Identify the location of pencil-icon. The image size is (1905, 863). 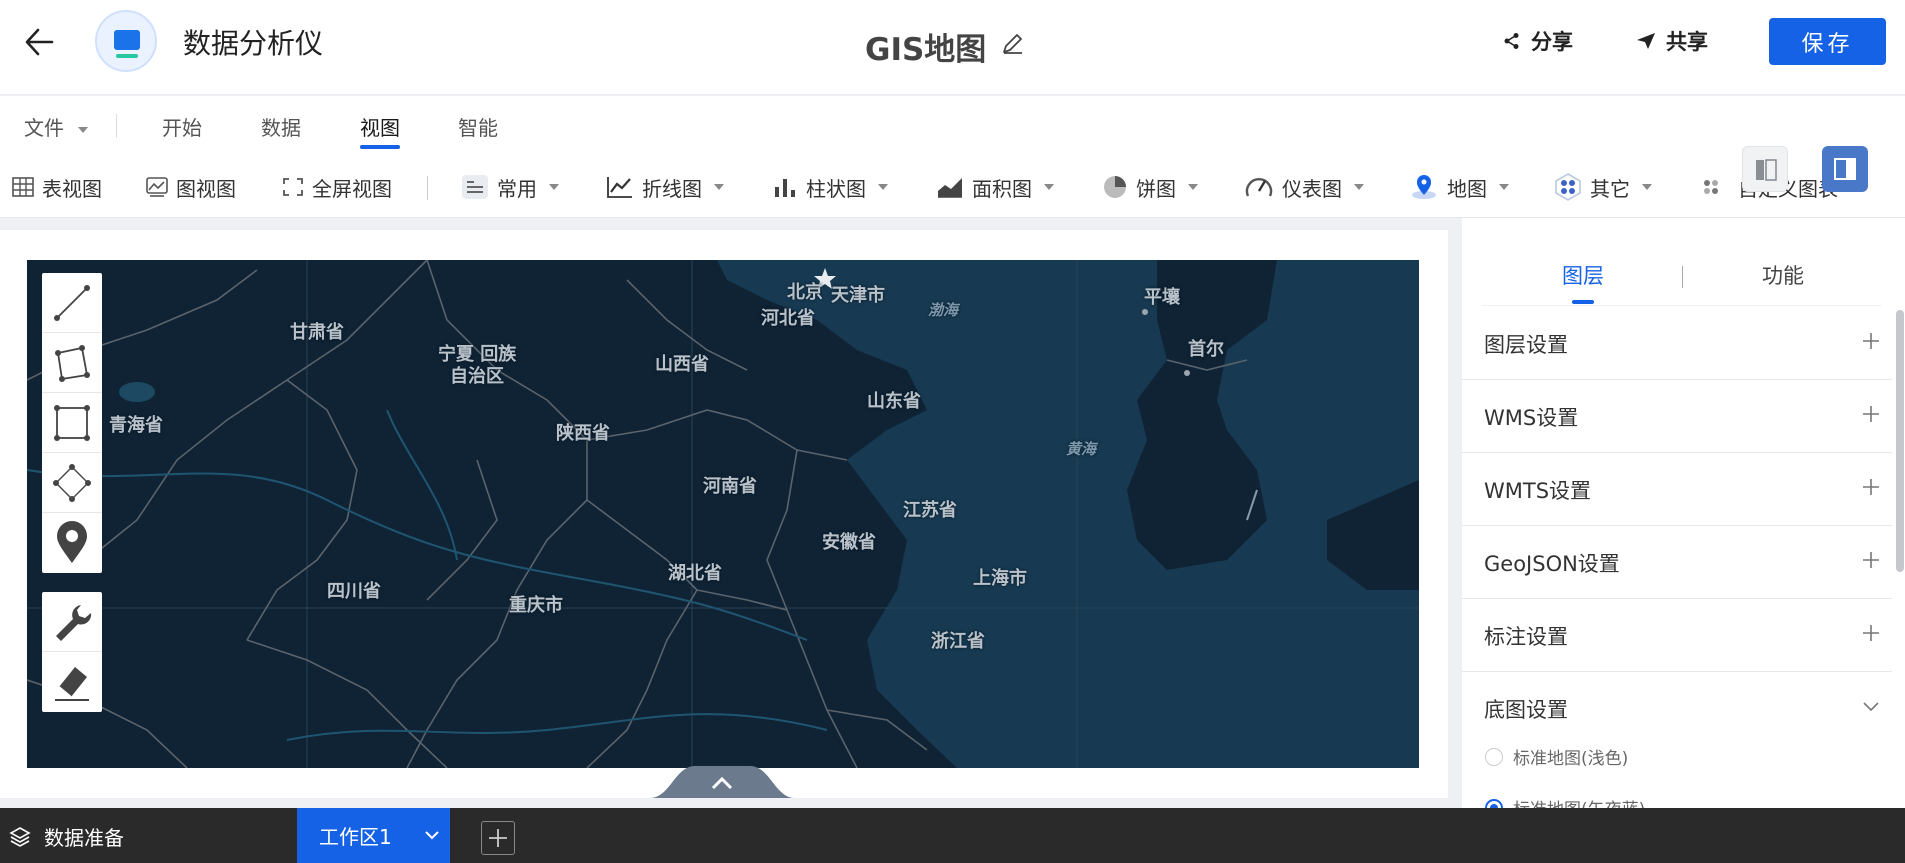
(1013, 43).